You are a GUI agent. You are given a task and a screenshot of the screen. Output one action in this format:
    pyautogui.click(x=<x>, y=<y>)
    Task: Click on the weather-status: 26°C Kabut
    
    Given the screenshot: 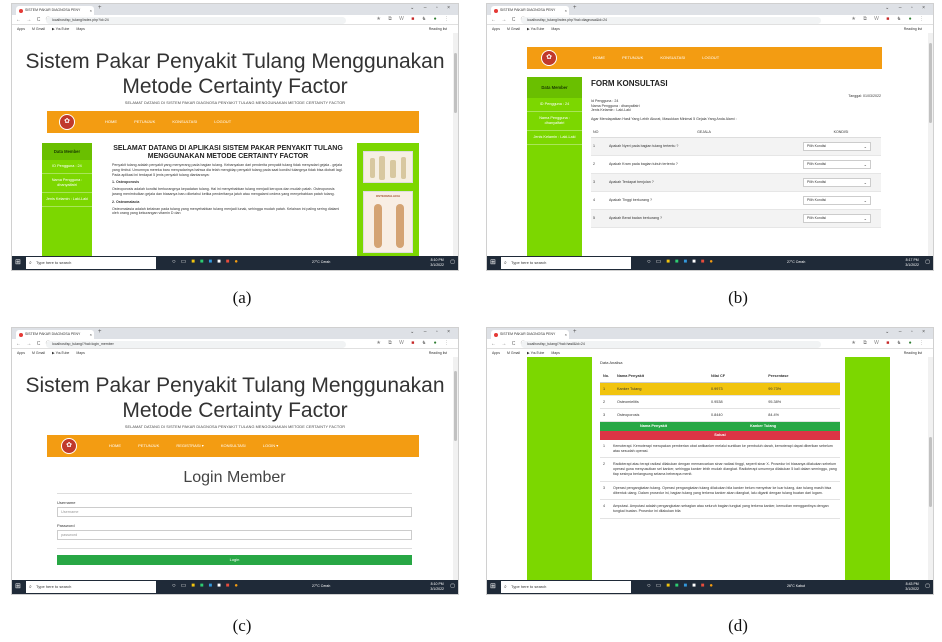 What is the action you would take?
    pyautogui.click(x=796, y=586)
    